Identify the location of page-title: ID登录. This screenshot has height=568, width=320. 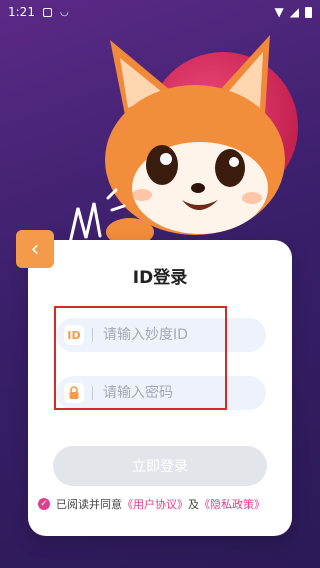
(160, 278).